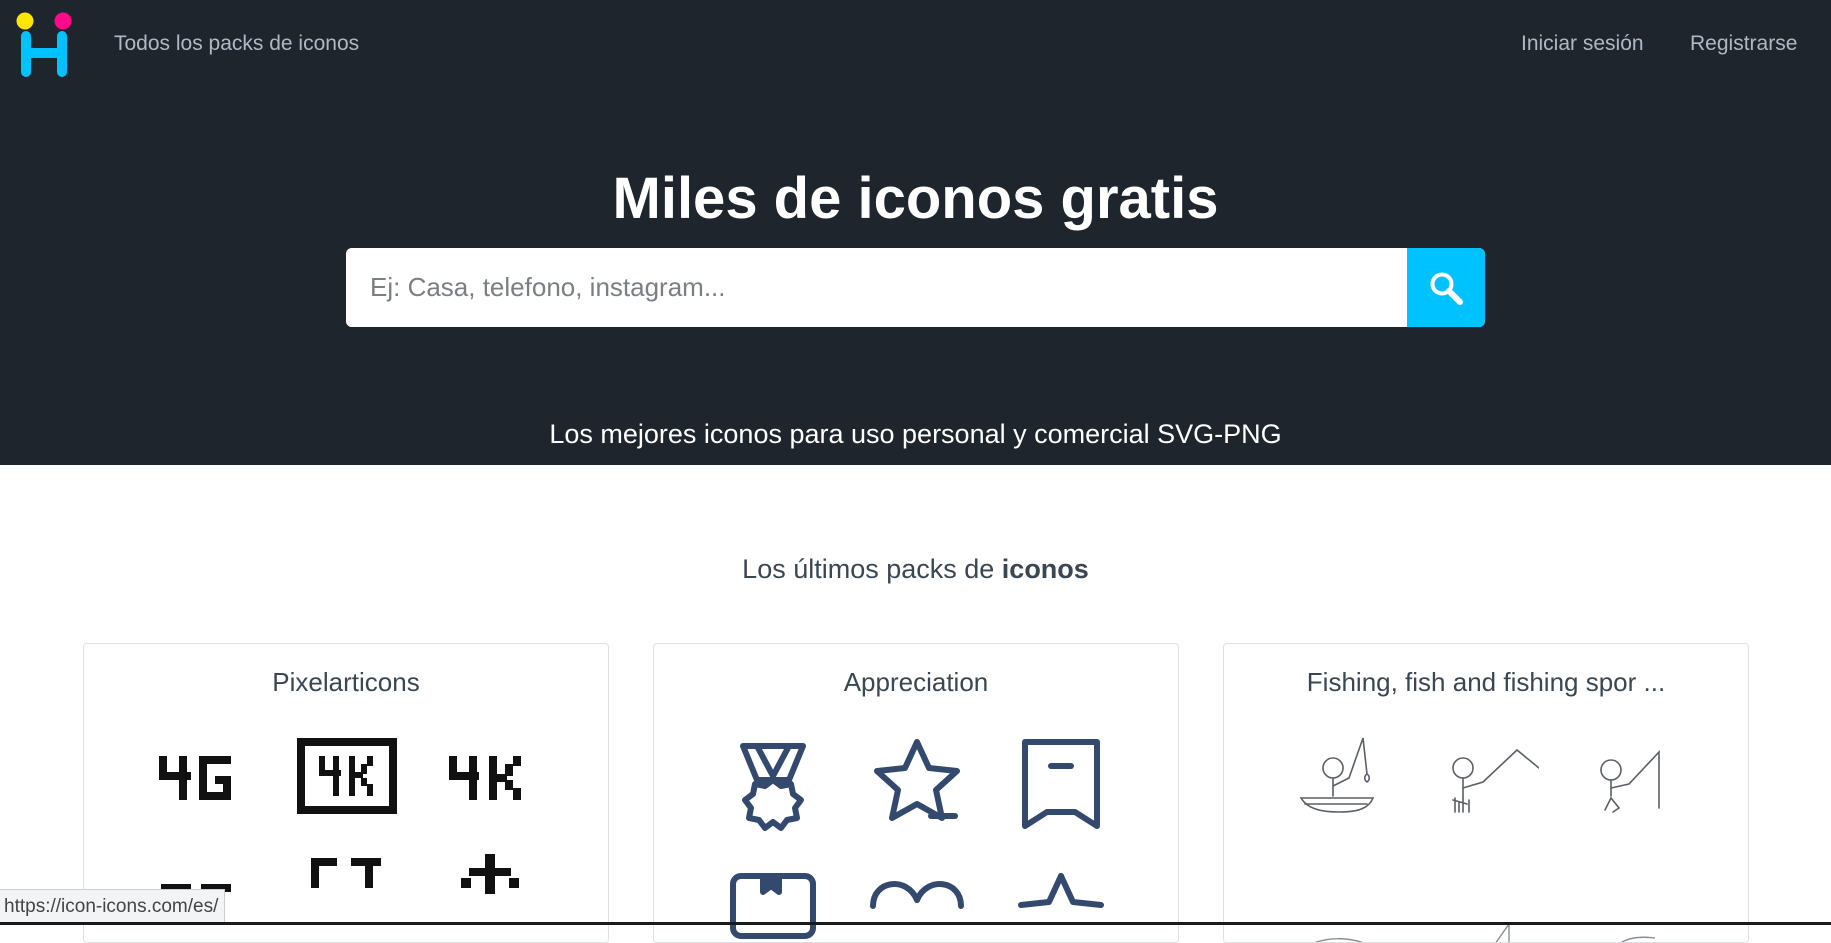 This screenshot has width=1831, height=943. I want to click on fishing-boat-icon, so click(1343, 782).